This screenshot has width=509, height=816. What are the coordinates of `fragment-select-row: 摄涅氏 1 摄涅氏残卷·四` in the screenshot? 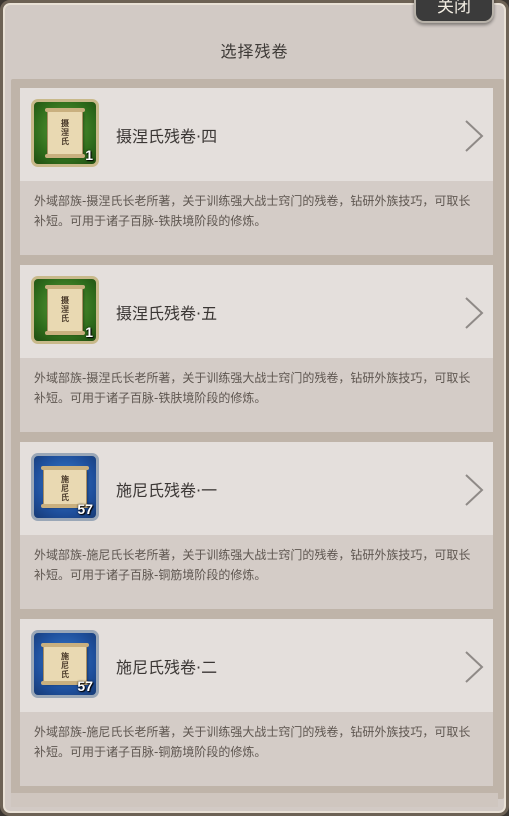 It's located at (256, 134).